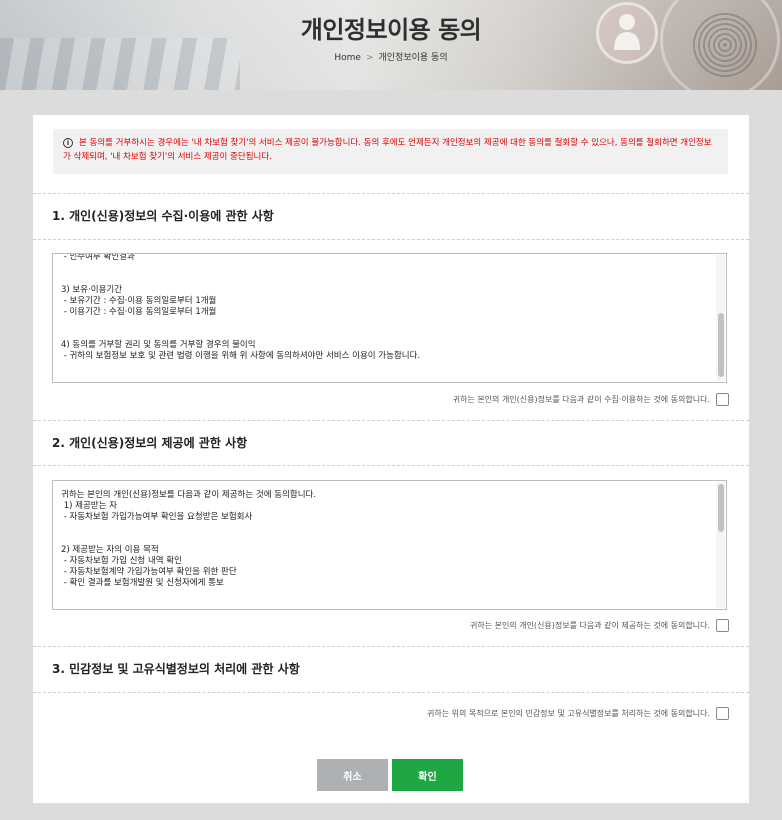 The height and width of the screenshot is (820, 782). I want to click on breadcrumb-current: 개인정보이용 동의, so click(413, 58).